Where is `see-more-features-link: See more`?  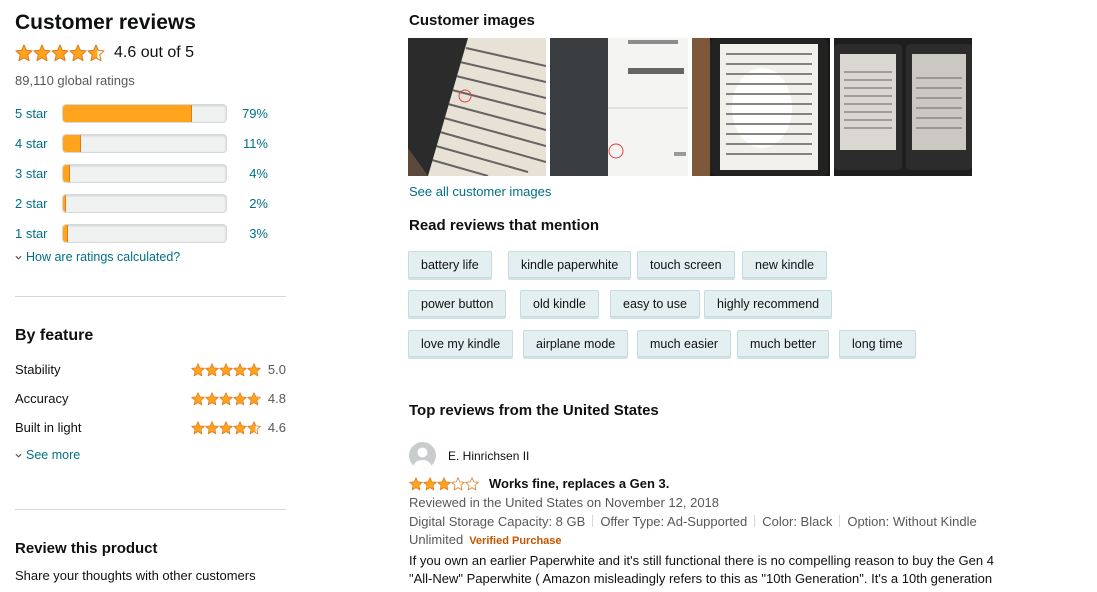 see-more-features-link: See more is located at coordinates (47, 455).